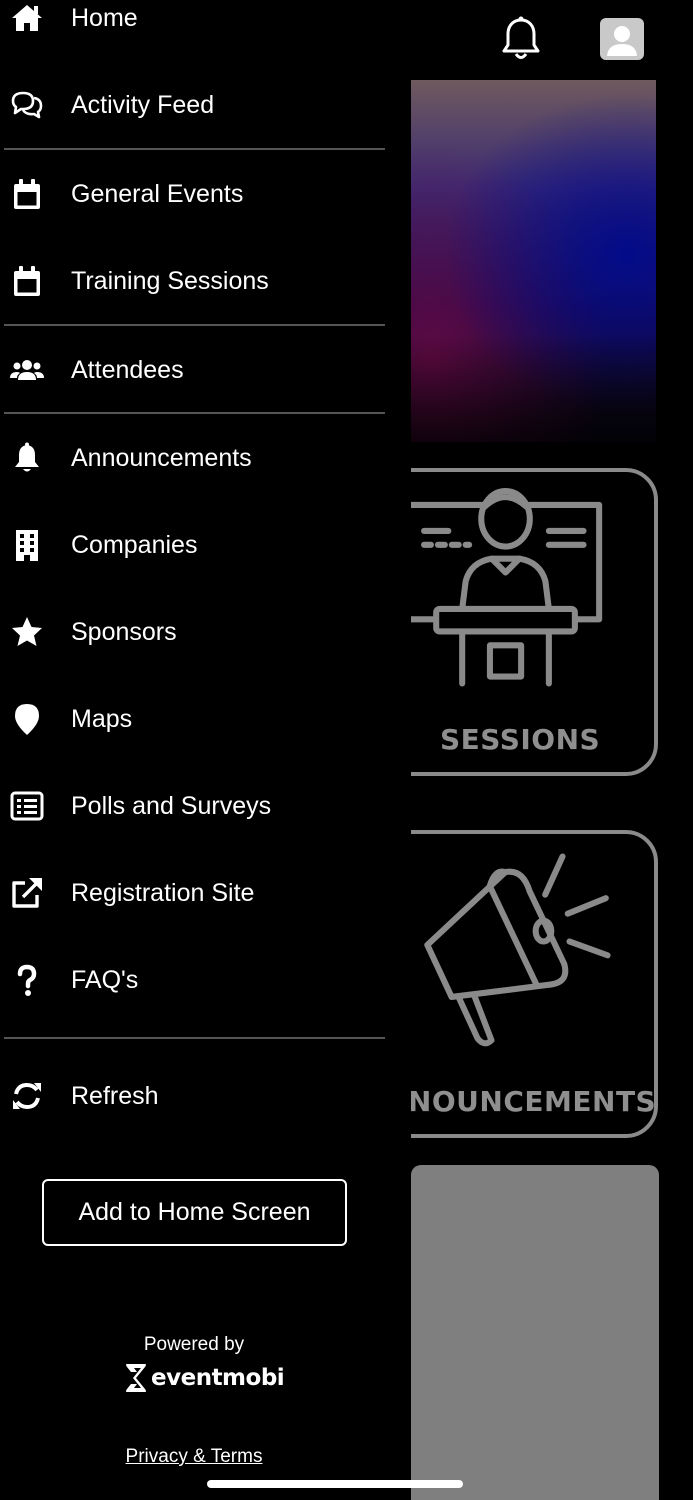 The width and height of the screenshot is (693, 1500). I want to click on menu-item-label: Activity Feed, so click(143, 104).